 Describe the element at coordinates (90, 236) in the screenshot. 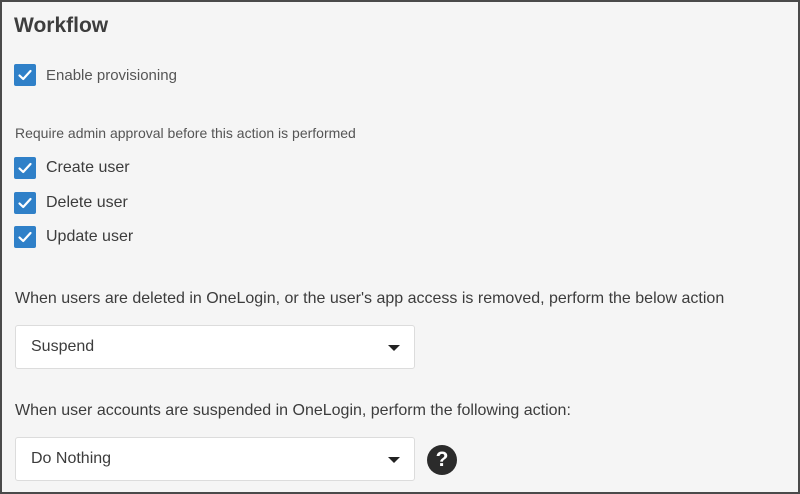

I see `update-user-label: Update user` at that location.